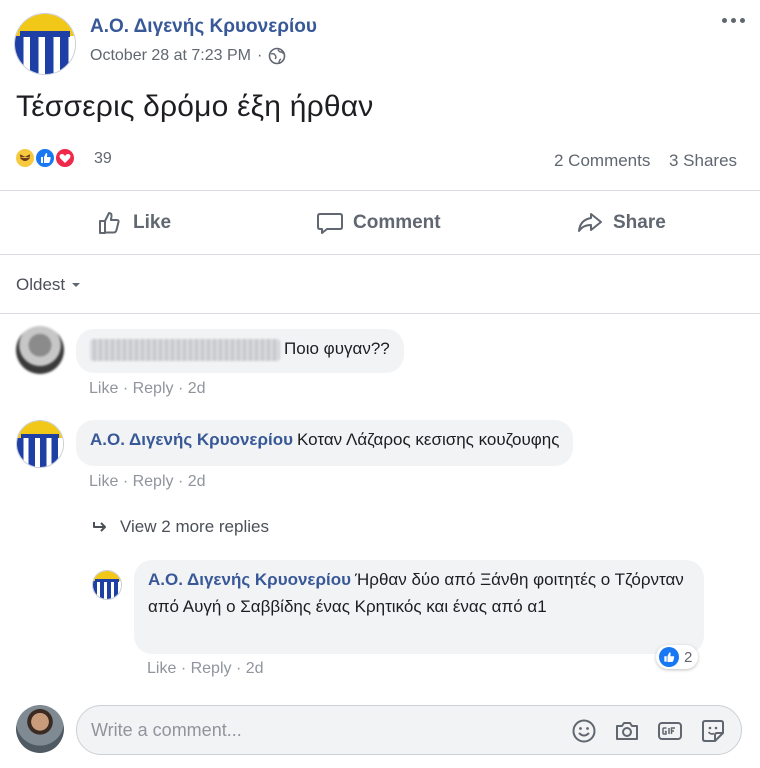  I want to click on current-user-avatar, so click(40, 729).